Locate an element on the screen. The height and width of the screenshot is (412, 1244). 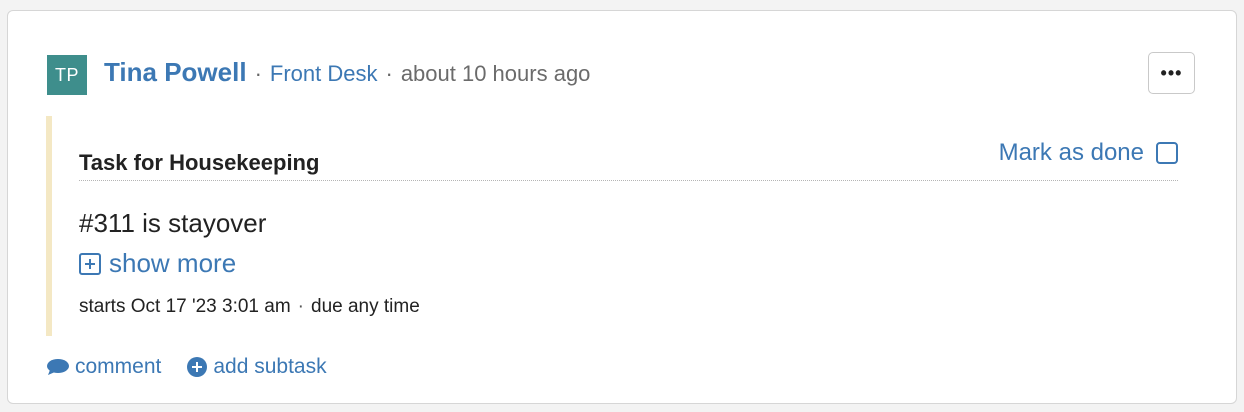
task-dates: starts Oct 17 '23 3:01 am · due any time is located at coordinates (249, 307).